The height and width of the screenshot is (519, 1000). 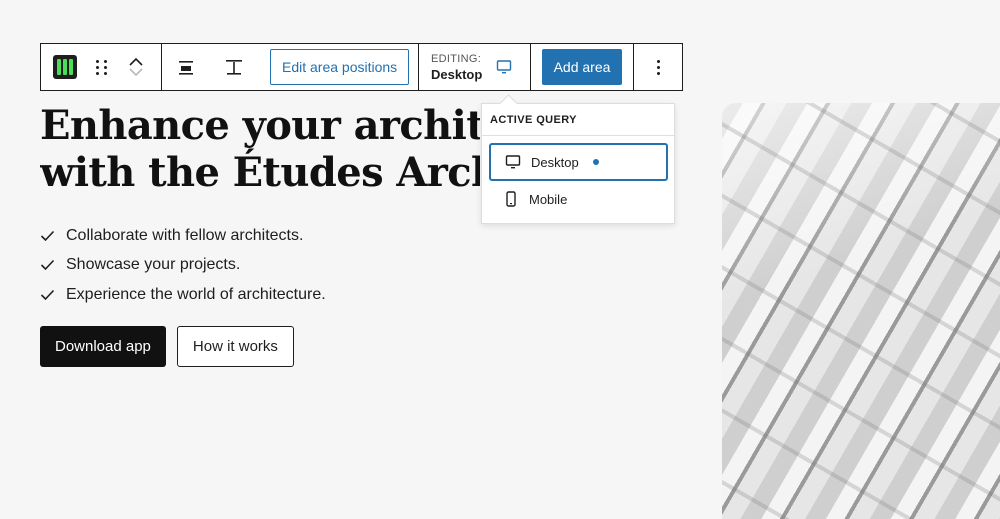 What do you see at coordinates (136, 72) in the screenshot?
I see `move-down-icon` at bounding box center [136, 72].